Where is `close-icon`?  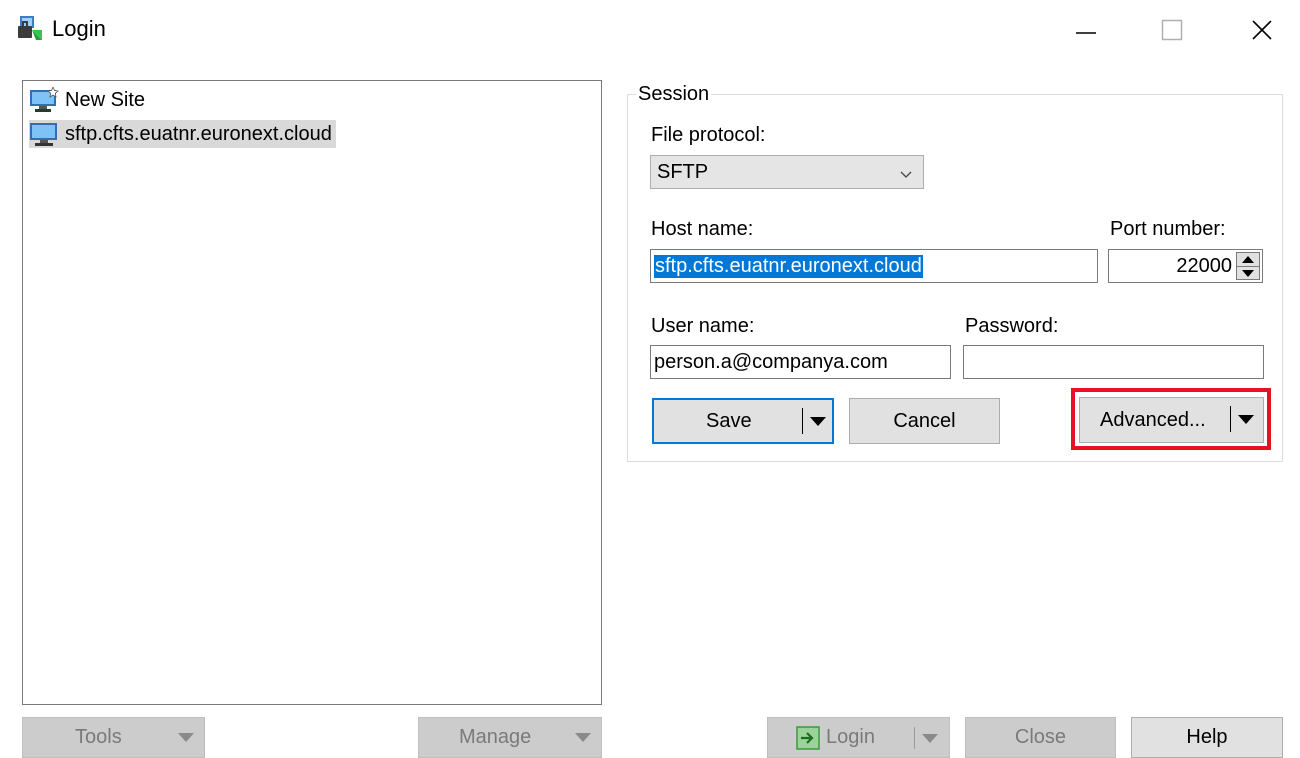
close-icon is located at coordinates (1262, 30).